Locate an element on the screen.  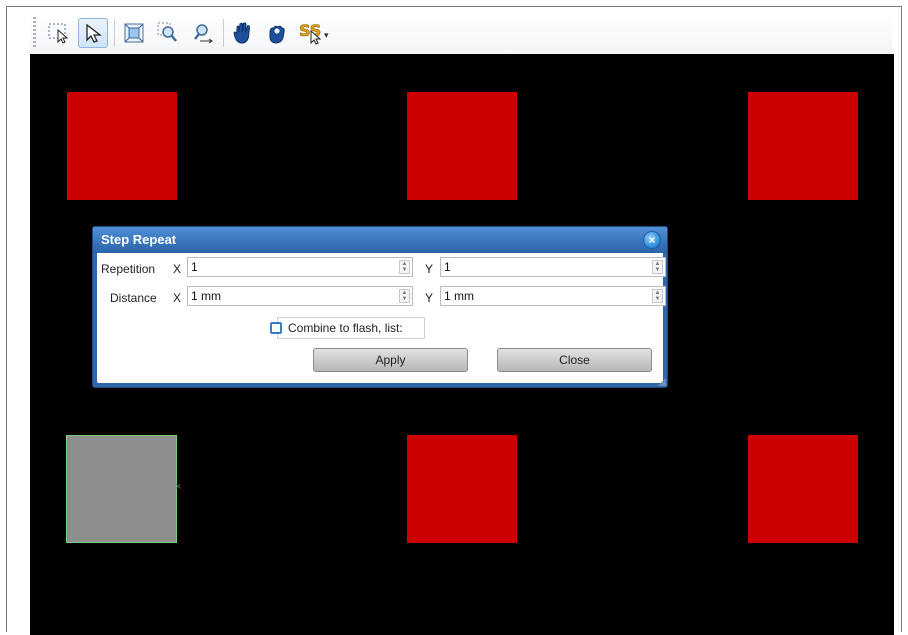
repetition-x-label: X is located at coordinates (177, 269).